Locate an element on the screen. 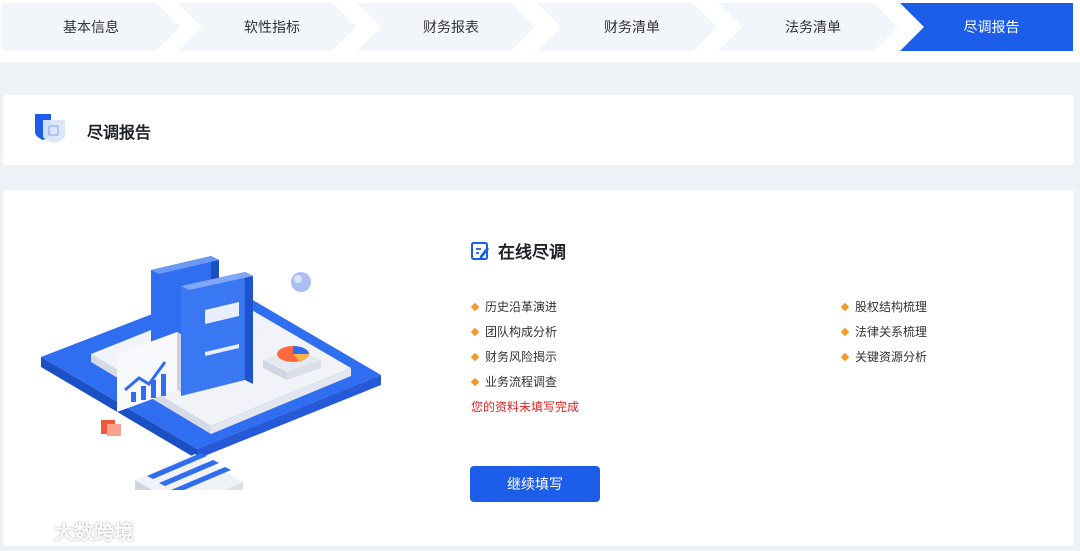 This screenshot has width=1080, height=551. list-item: 历史沿革演进 is located at coordinates (514, 306).